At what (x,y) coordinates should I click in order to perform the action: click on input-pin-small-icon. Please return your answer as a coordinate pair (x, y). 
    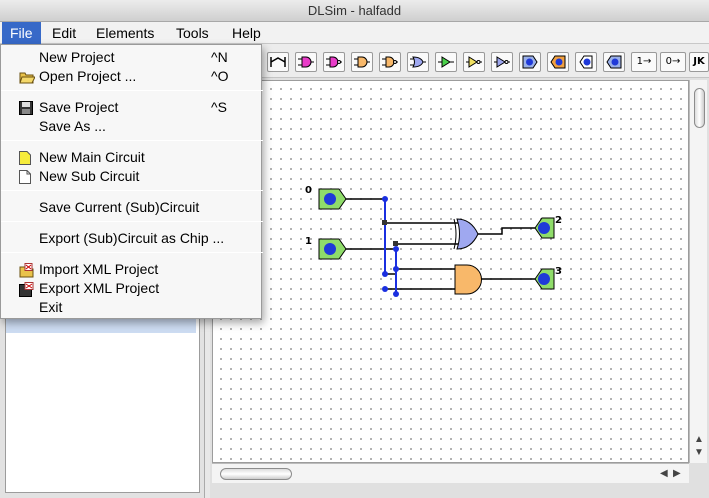
    Looking at the image, I should click on (586, 62).